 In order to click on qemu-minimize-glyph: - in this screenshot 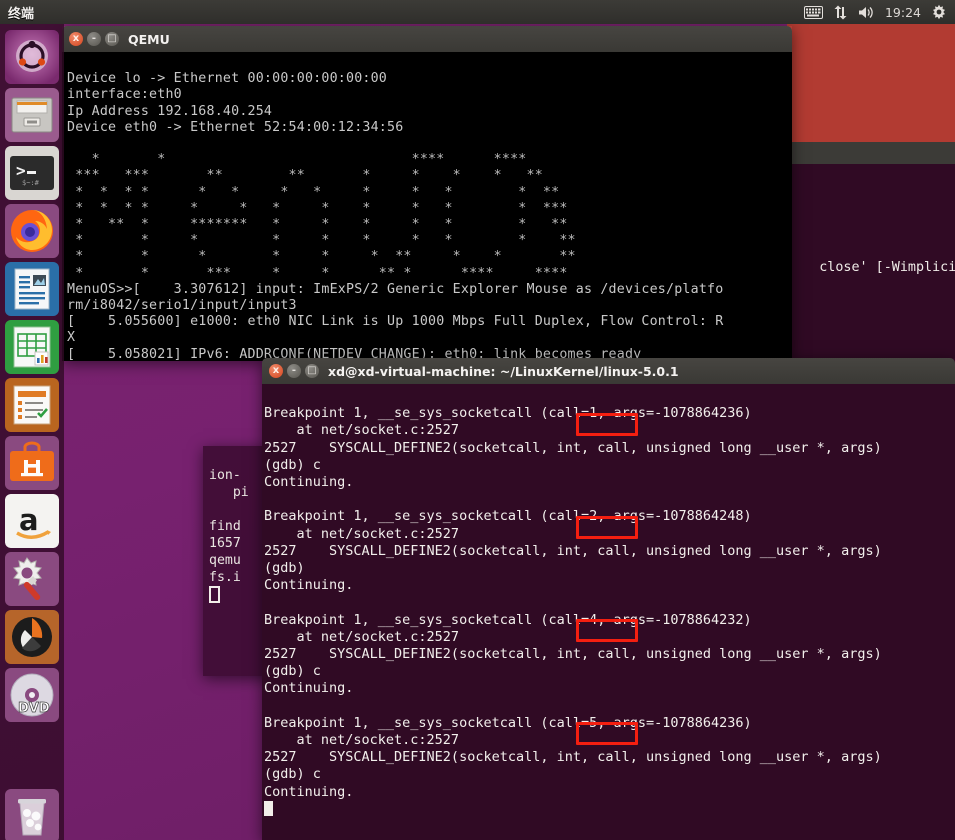, I will do `click(94, 38)`.